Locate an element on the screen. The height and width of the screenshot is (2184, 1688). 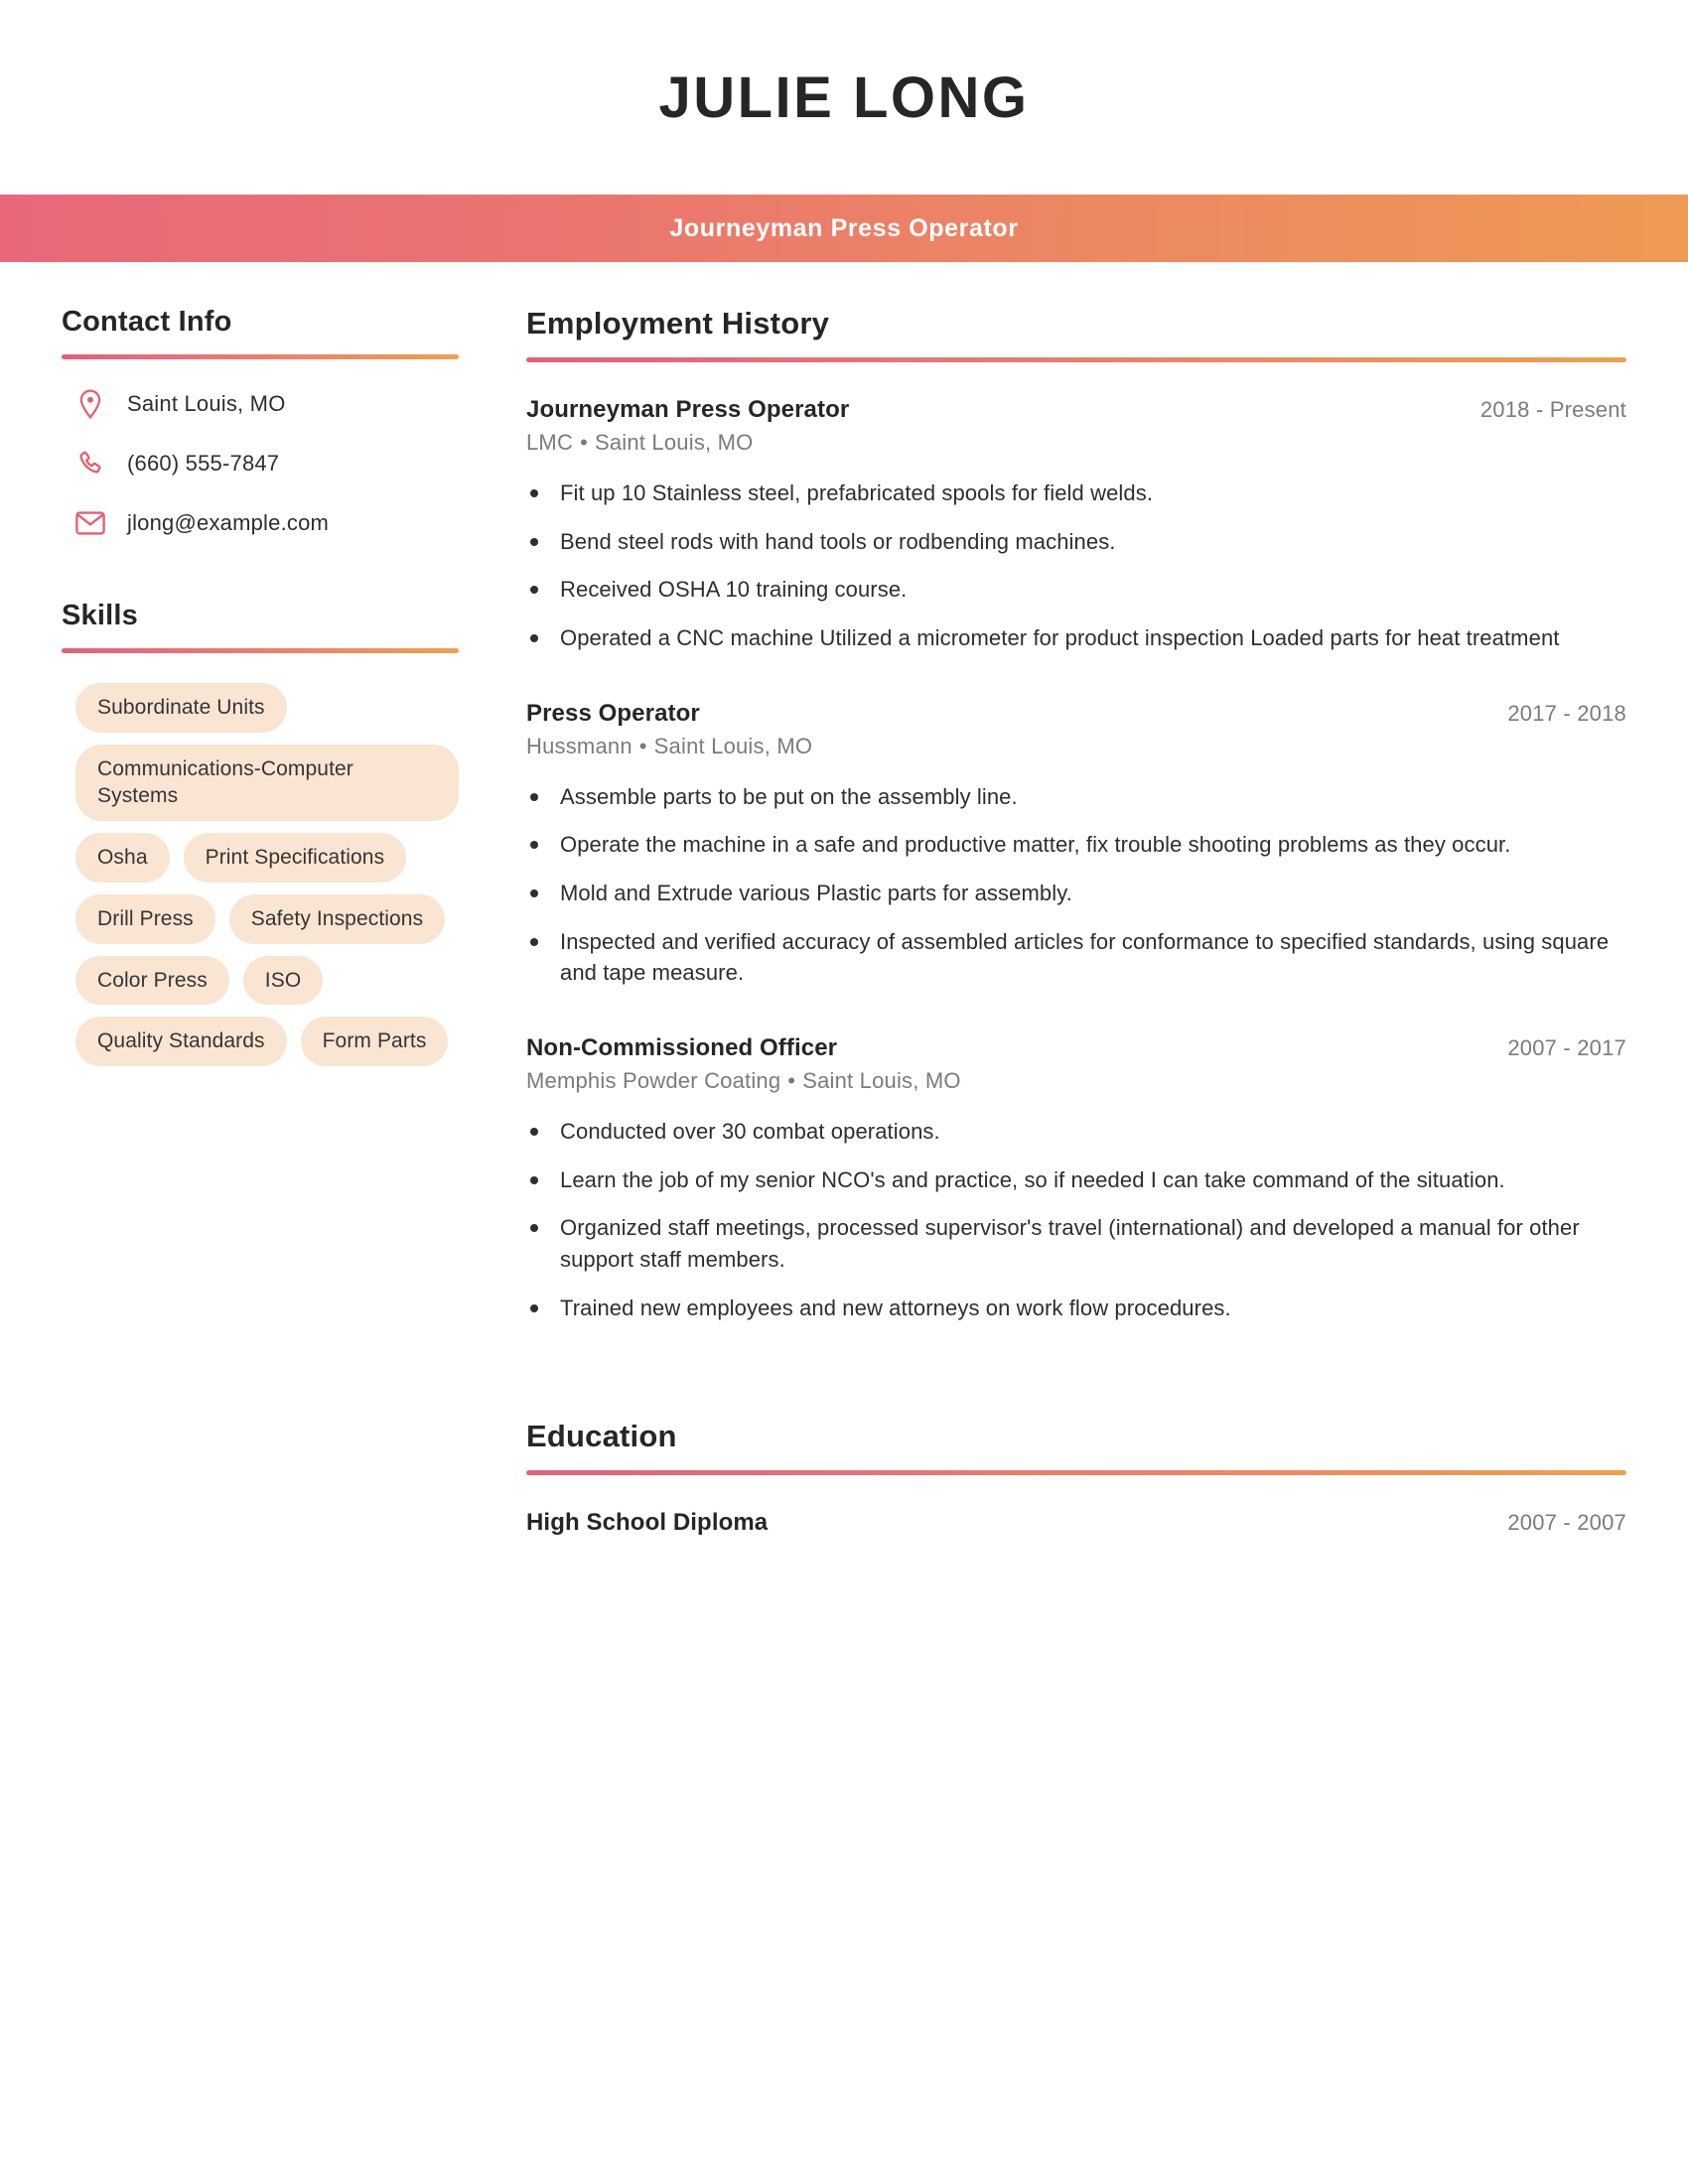
employment-job-meta: LMC • Saint Louis, MO is located at coordinates (1076, 443).